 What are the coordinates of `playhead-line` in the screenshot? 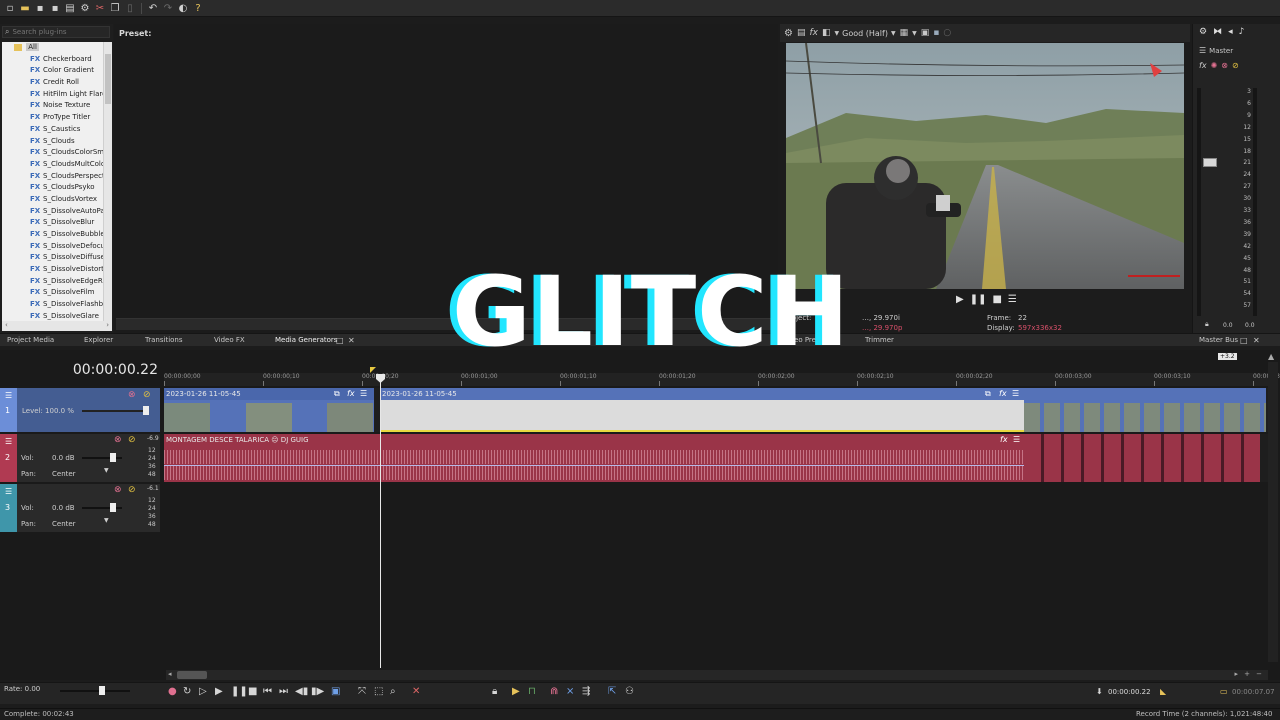 It's located at (380, 521).